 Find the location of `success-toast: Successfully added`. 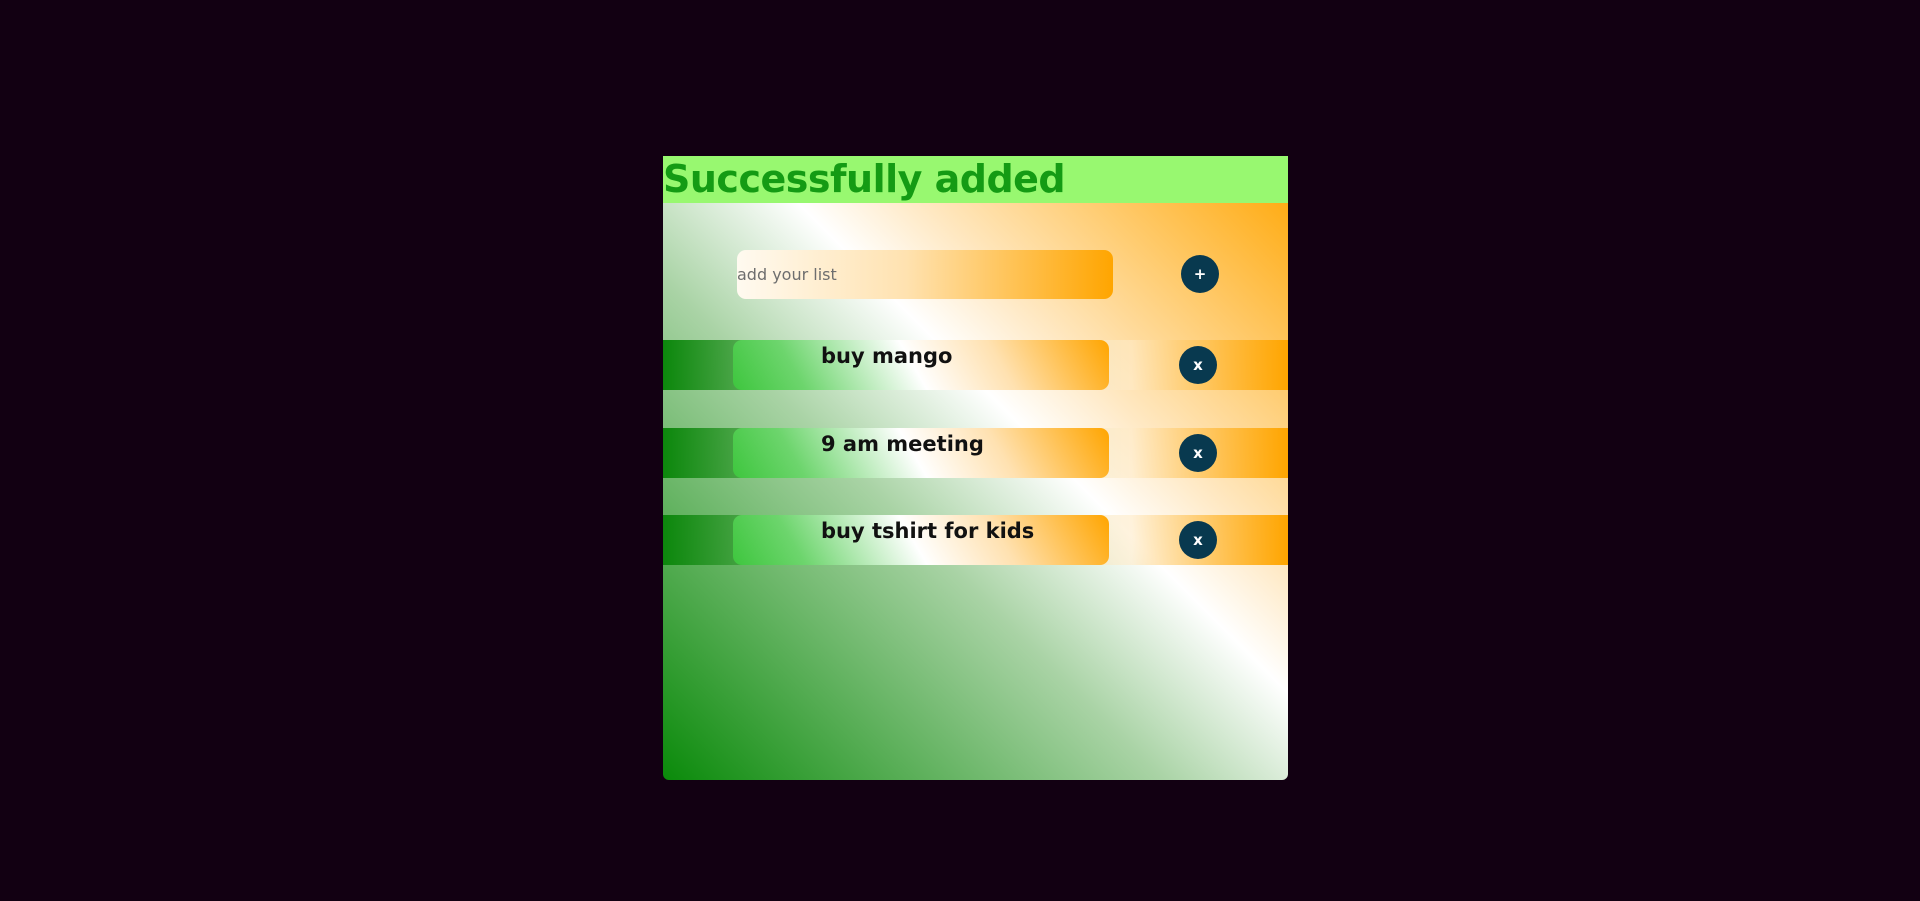

success-toast: Successfully added is located at coordinates (975, 179).